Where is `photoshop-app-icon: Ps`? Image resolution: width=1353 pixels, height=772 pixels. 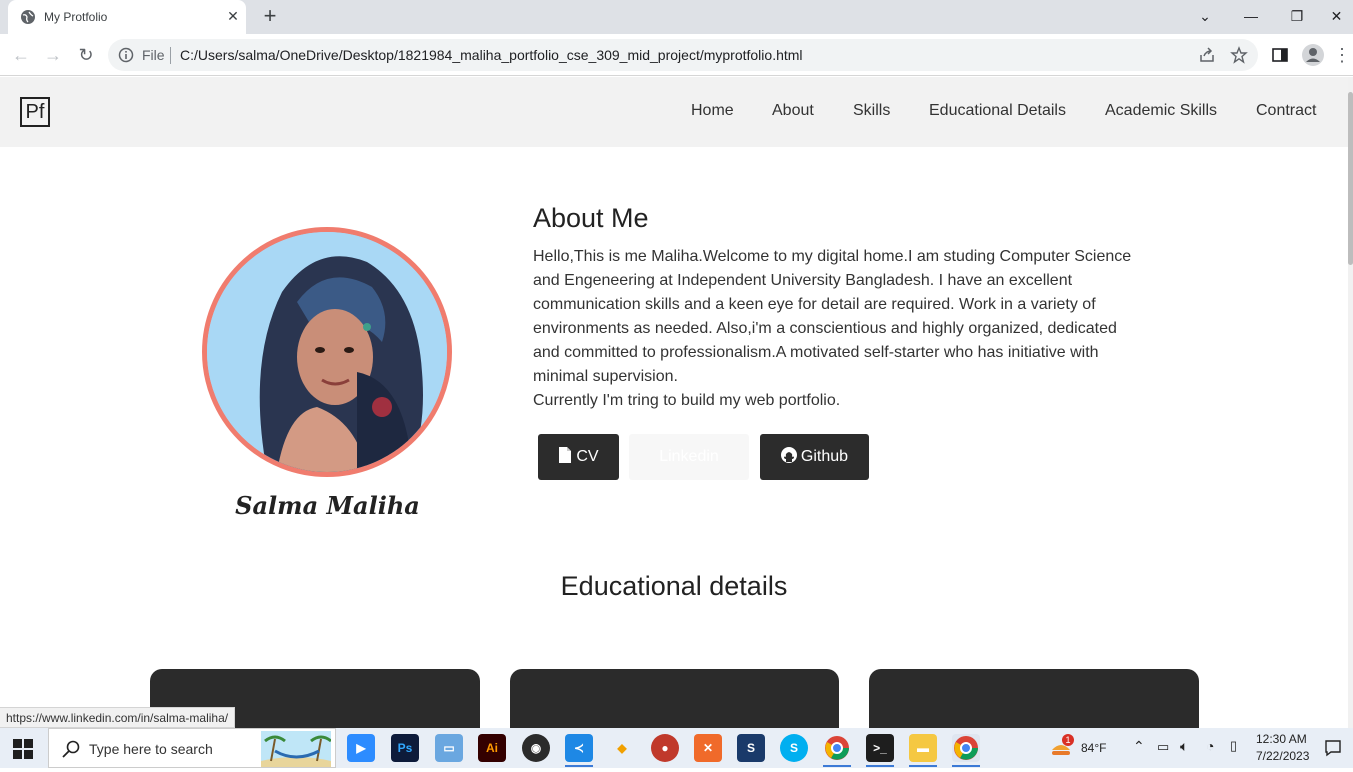 photoshop-app-icon: Ps is located at coordinates (405, 748).